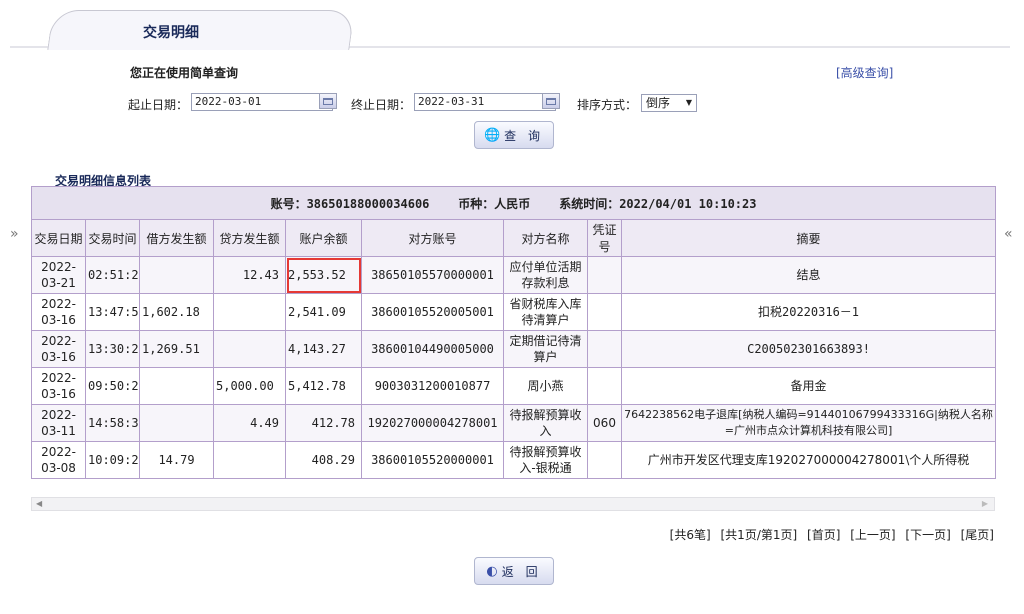  I want to click on pagination: [共6笔] [共1页/第1页] [首页] [上一页] [下一页] [尾页], so click(829, 534).